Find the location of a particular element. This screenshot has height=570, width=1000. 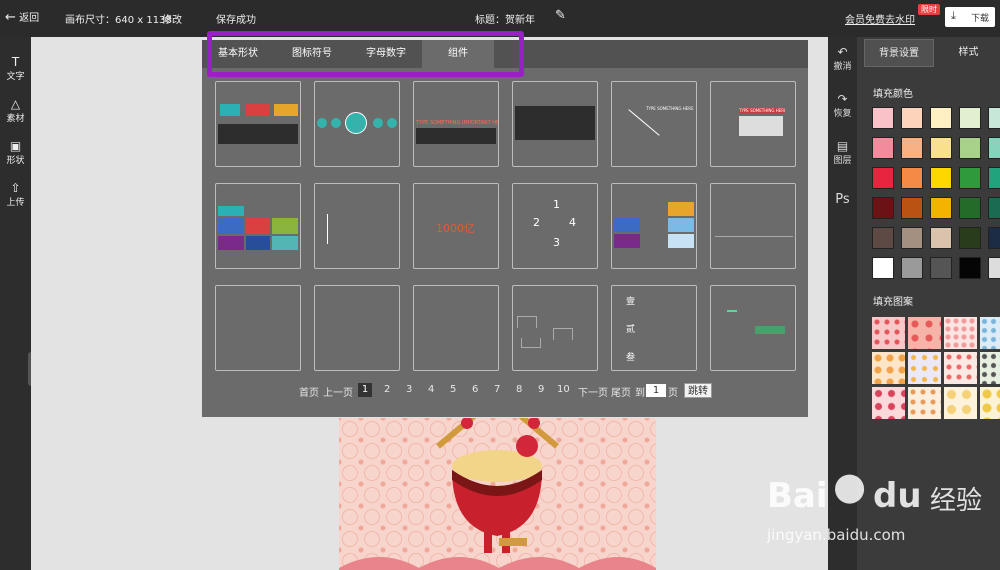

pagination-page: 8 is located at coordinates (519, 389).